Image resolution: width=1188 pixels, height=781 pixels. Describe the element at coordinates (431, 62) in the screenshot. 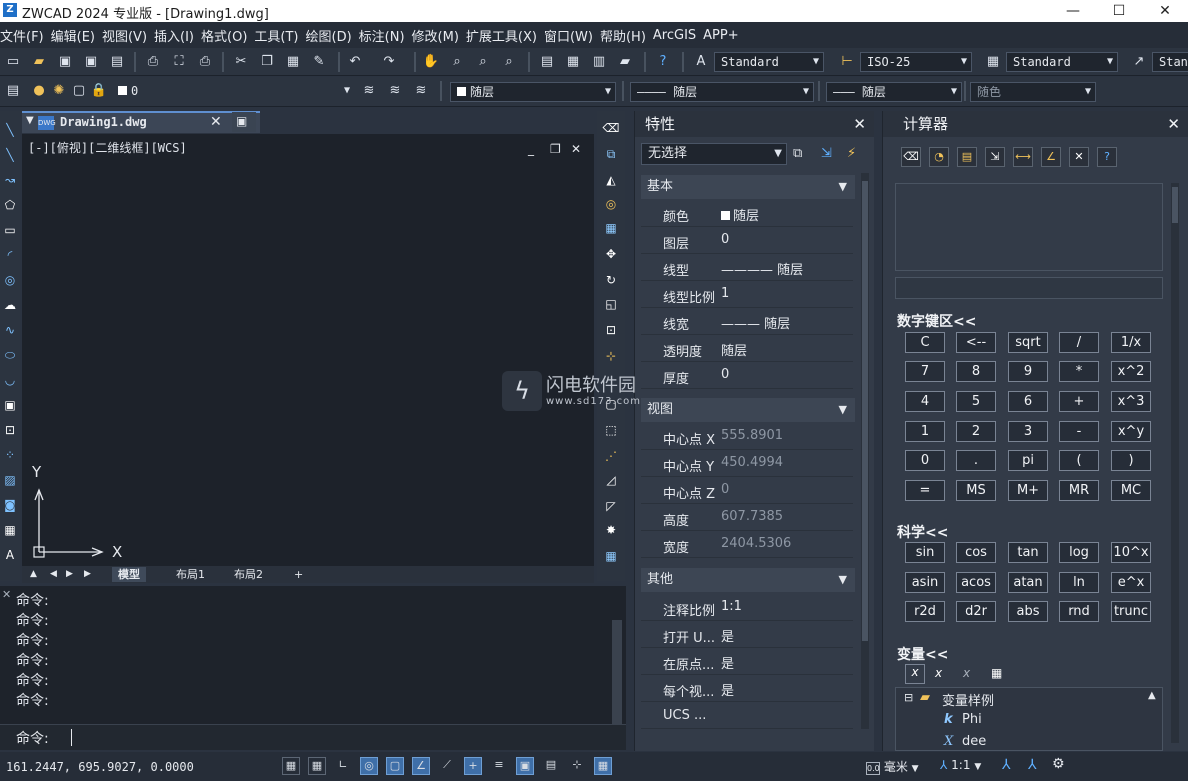

I see `pan-icon: ✋` at that location.